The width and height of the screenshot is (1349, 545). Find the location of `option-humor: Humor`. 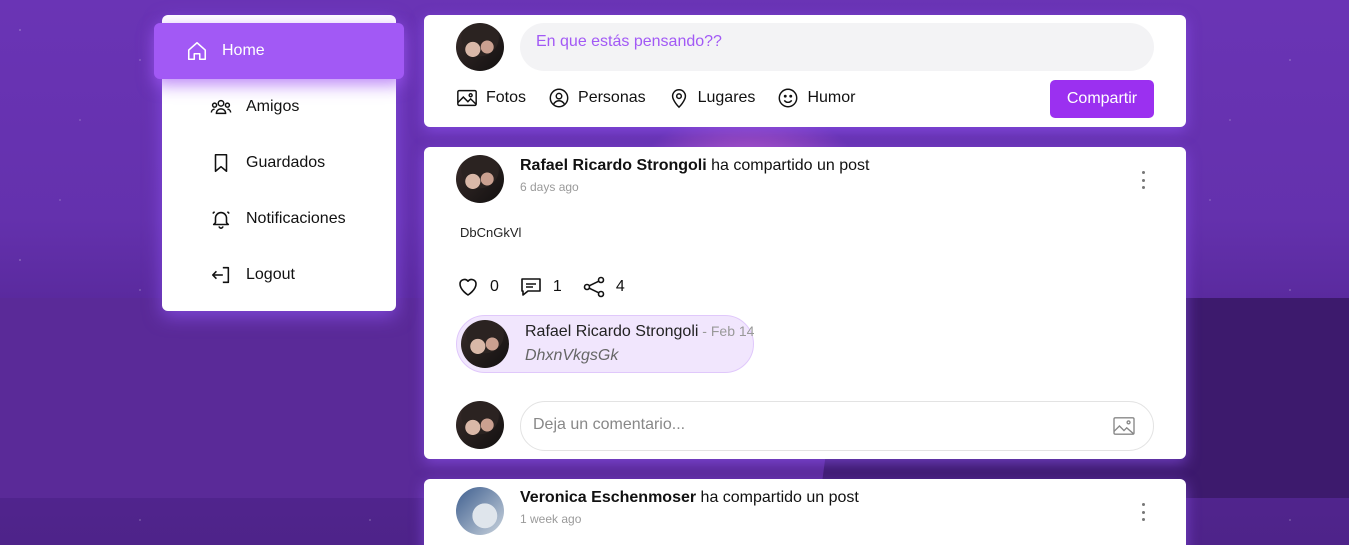

option-humor: Humor is located at coordinates (816, 98).